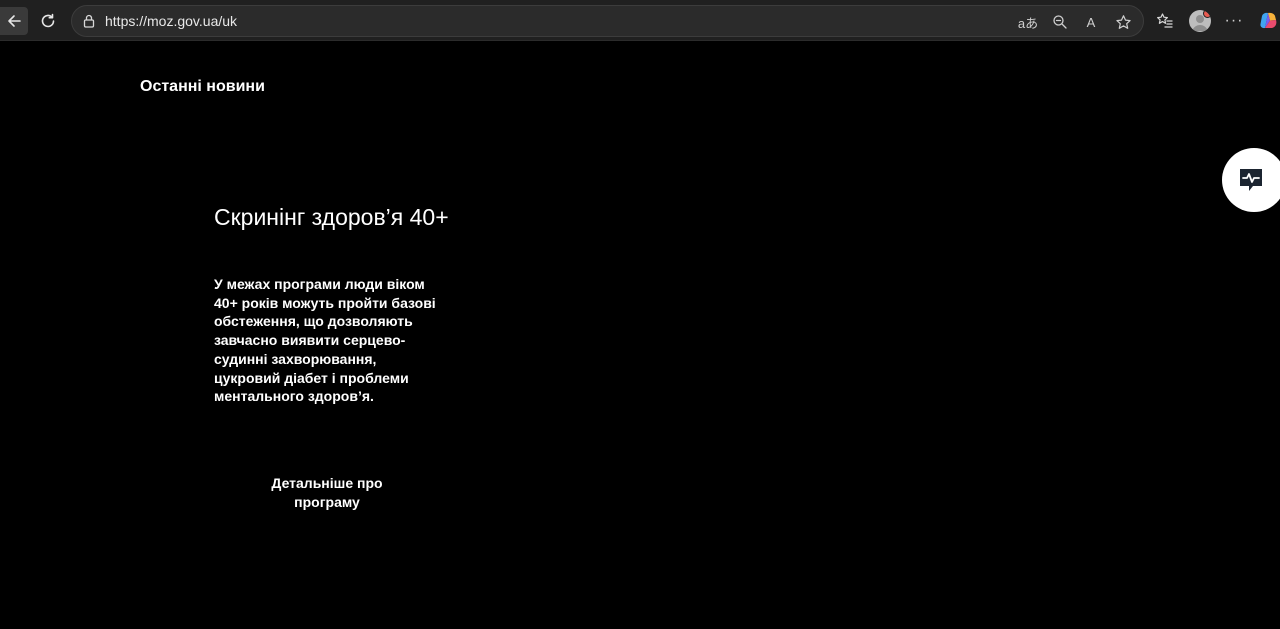 Image resolution: width=1280 pixels, height=629 pixels. What do you see at coordinates (1091, 22) in the screenshot?
I see `read-aloud-icon: A` at bounding box center [1091, 22].